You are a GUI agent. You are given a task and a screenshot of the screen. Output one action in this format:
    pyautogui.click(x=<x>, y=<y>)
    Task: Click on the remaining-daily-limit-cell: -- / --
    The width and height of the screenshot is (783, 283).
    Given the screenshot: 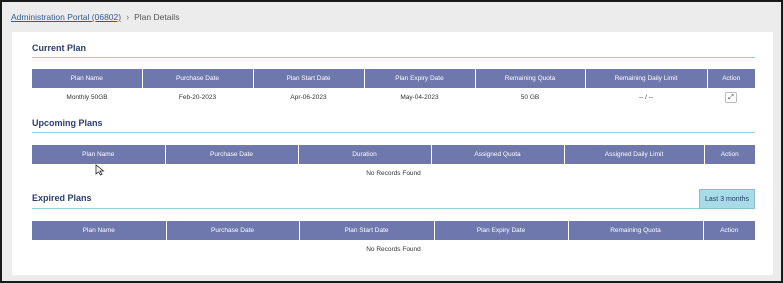 What is the action you would take?
    pyautogui.click(x=646, y=97)
    